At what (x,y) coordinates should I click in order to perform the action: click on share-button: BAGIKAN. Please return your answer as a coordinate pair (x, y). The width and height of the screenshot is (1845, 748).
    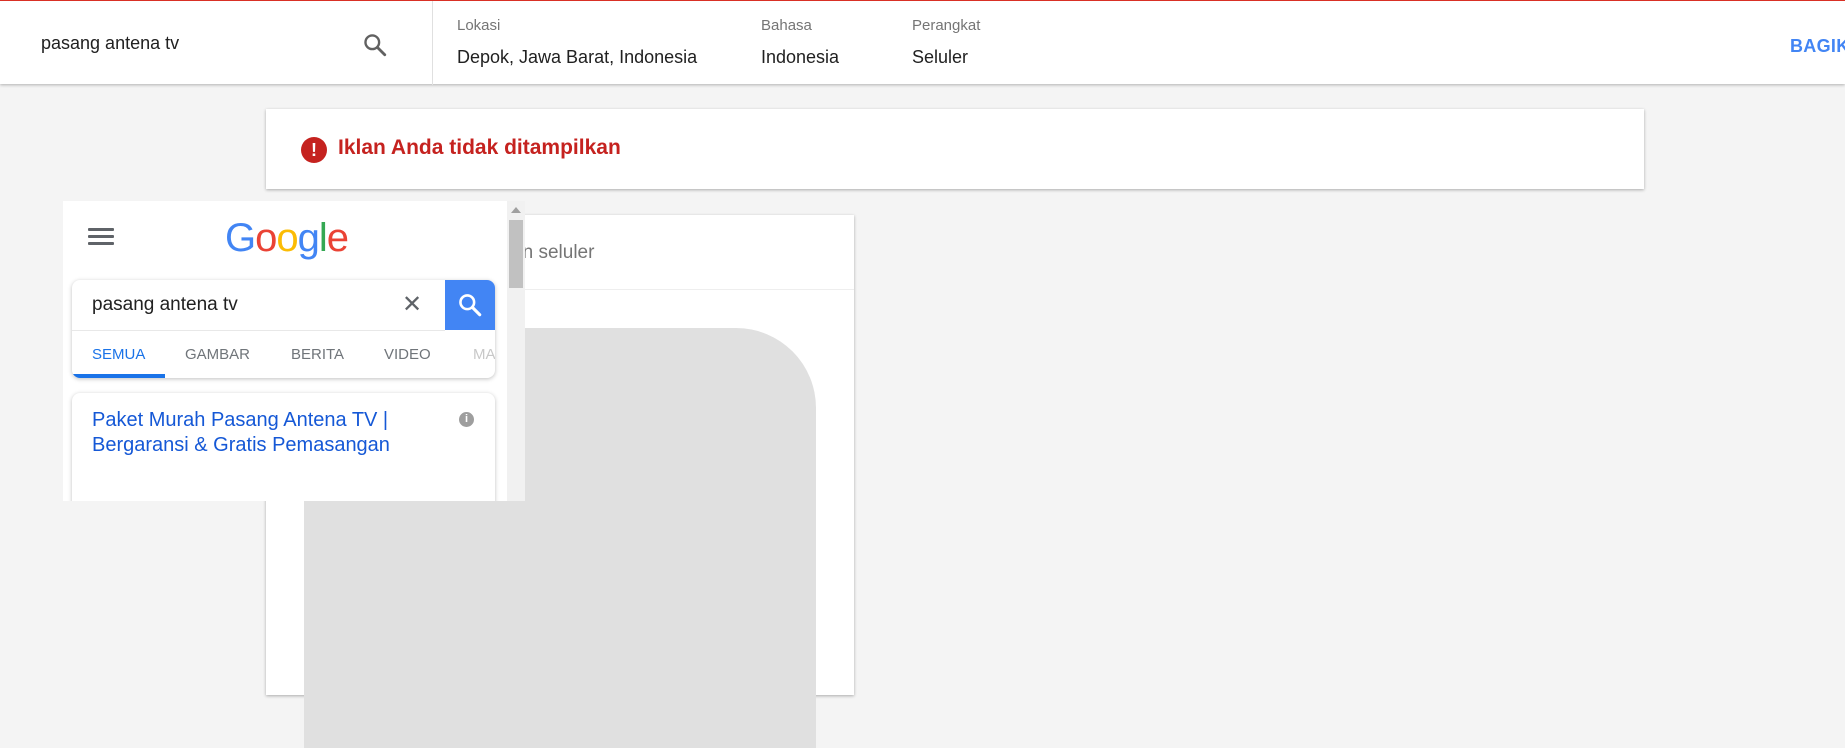
    Looking at the image, I should click on (1817, 46).